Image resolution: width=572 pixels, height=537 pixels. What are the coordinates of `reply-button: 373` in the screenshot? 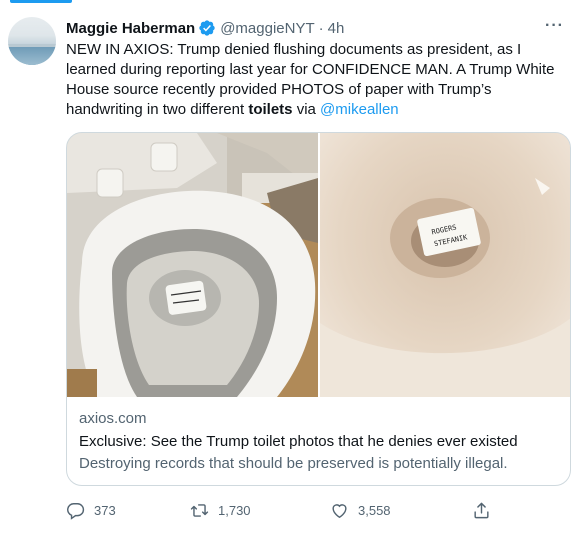 It's located at (91, 510).